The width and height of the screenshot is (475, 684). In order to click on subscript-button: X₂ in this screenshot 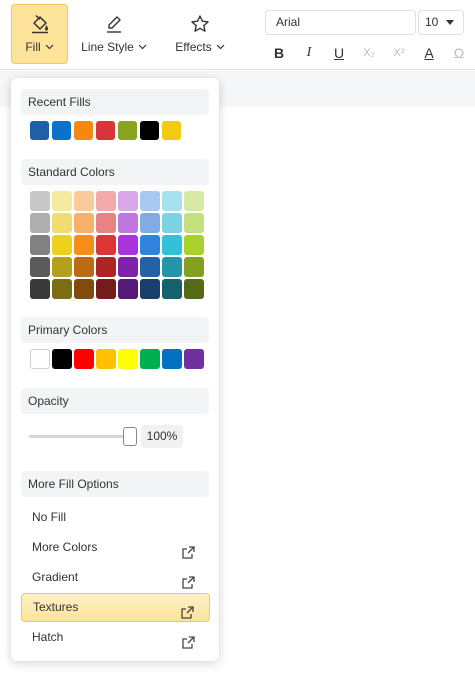, I will do `click(369, 53)`.